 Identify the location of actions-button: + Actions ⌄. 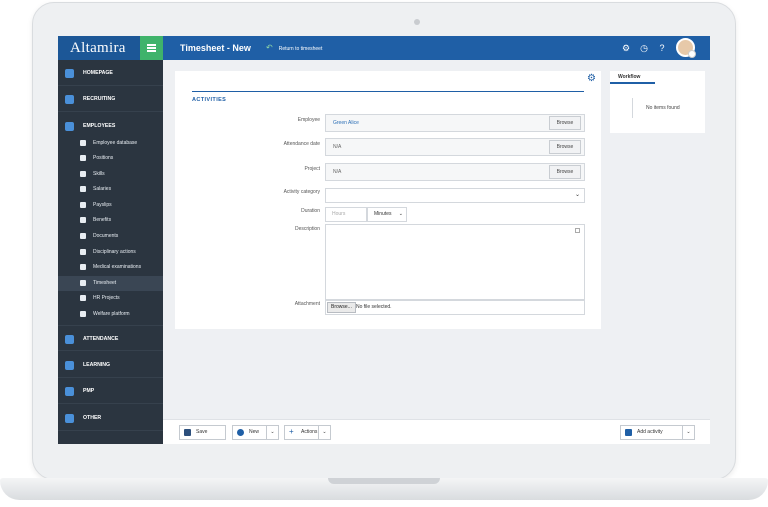
(307, 432).